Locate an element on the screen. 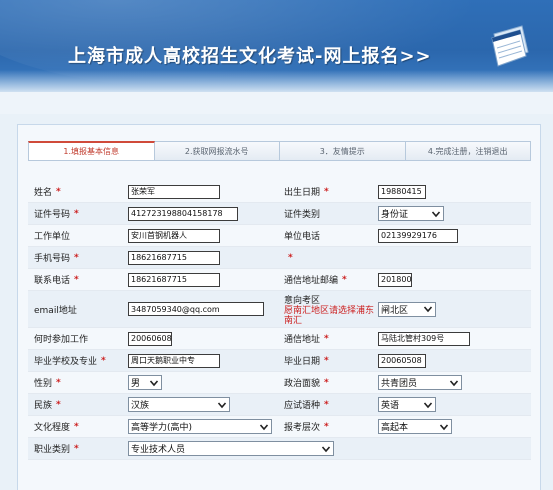  grad-date-label: 毕业日期 * is located at coordinates (306, 361).